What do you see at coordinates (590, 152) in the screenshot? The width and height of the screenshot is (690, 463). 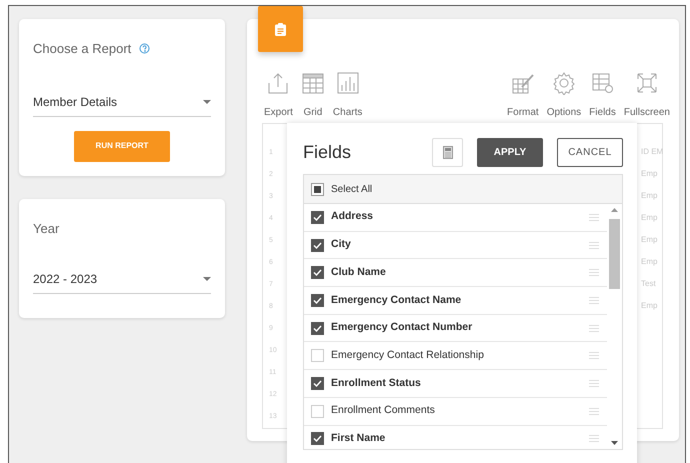 I see `cancel-button: CANCEL` at bounding box center [590, 152].